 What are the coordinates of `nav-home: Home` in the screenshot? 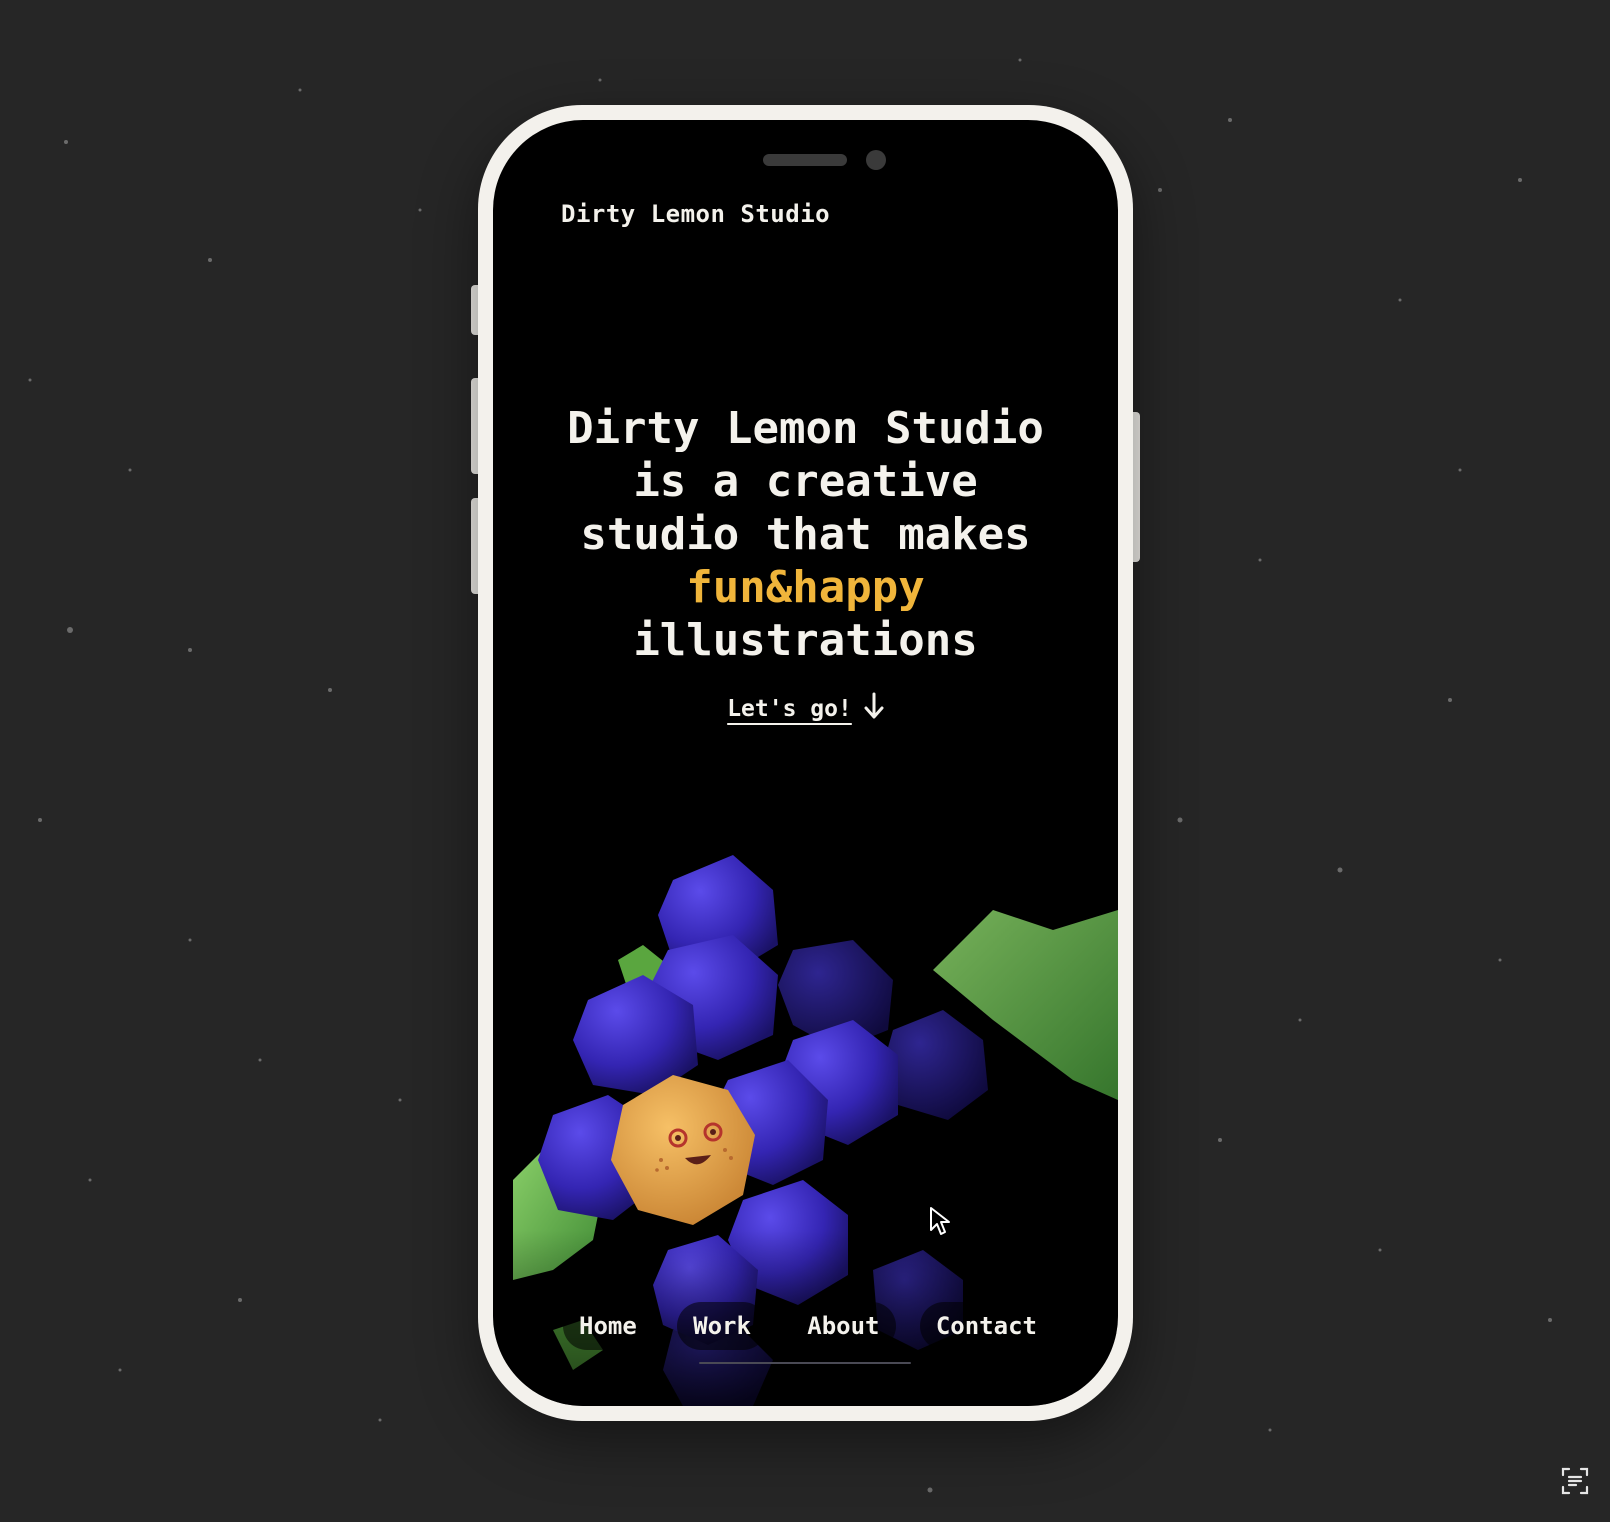 It's located at (608, 1326).